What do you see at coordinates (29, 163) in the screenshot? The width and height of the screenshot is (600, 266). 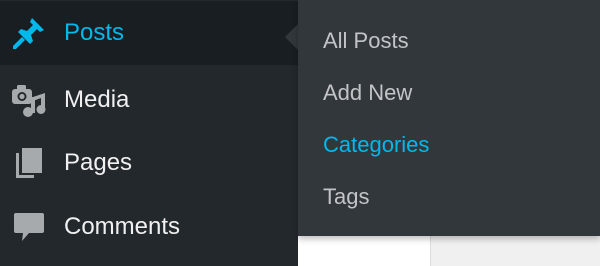 I see `pages-icon` at bounding box center [29, 163].